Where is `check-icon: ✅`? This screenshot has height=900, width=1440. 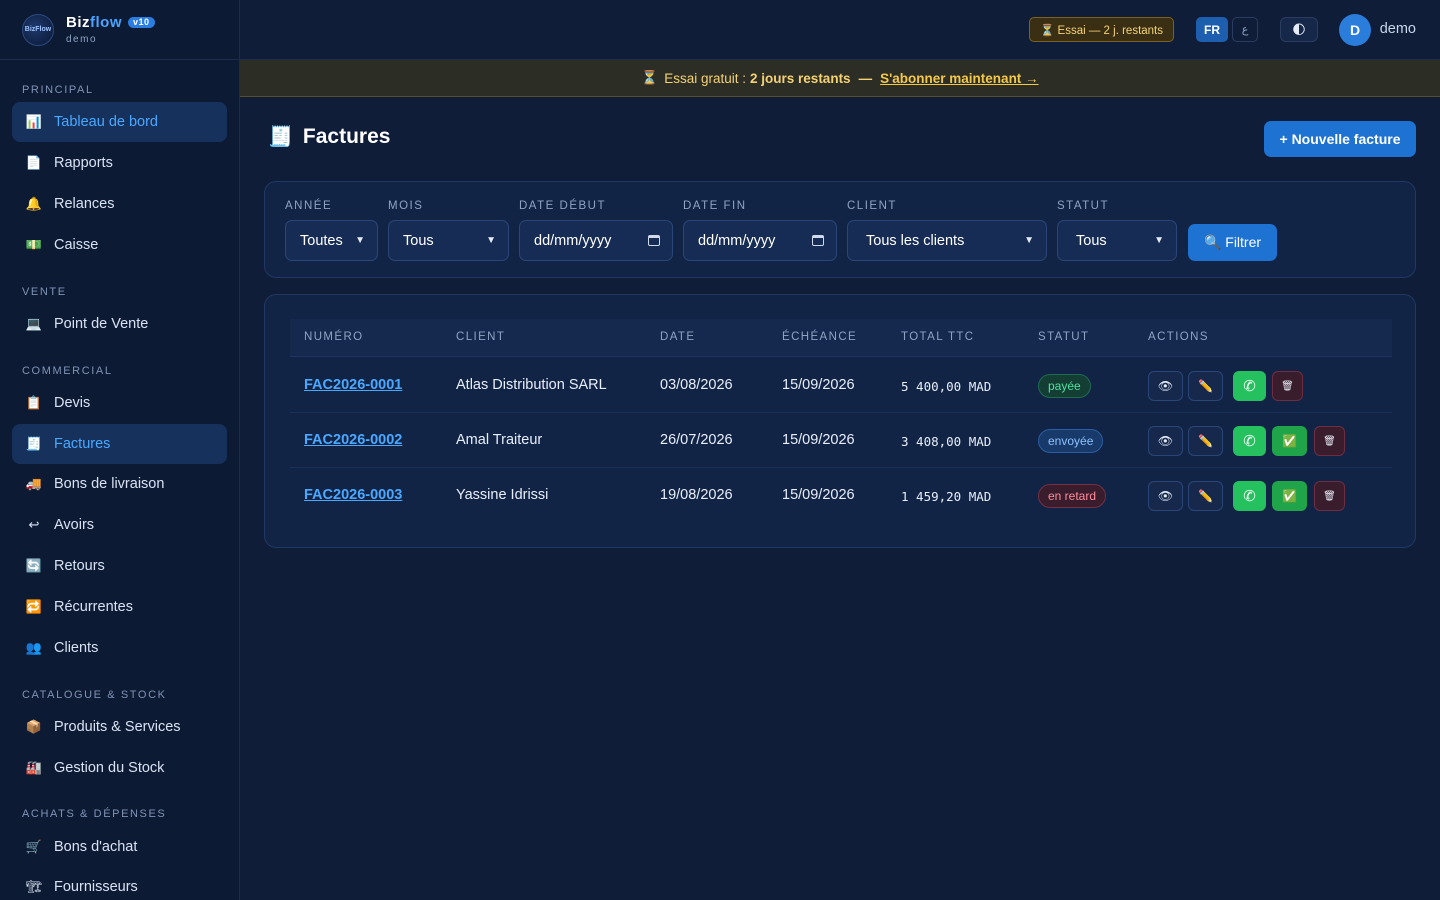
check-icon: ✅ is located at coordinates (1289, 496).